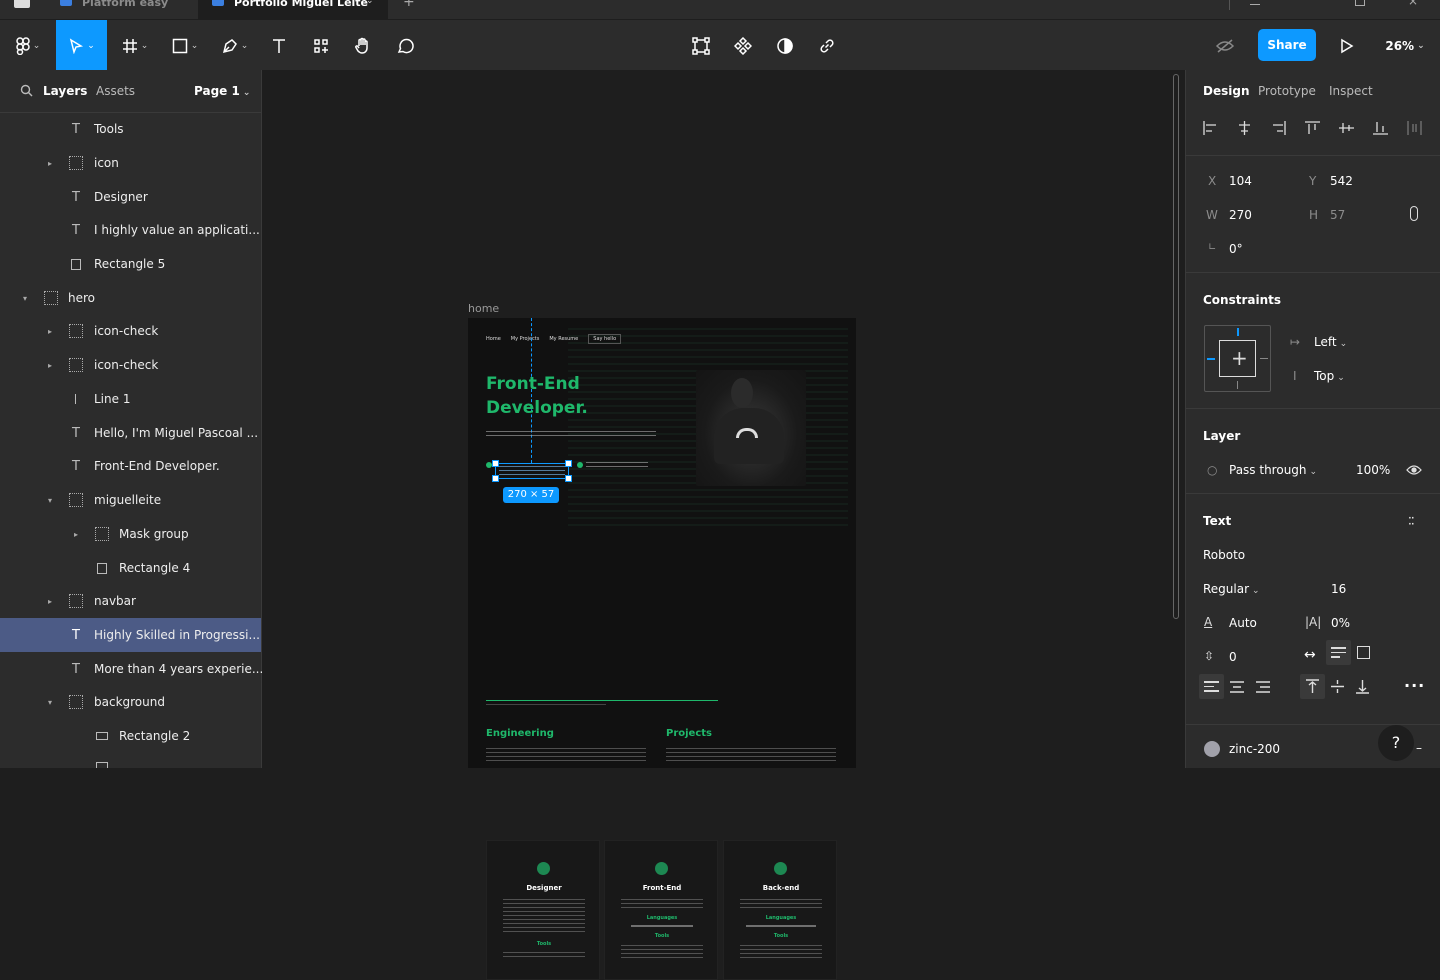  I want to click on layer-item: Rectangle 5, so click(130, 264).